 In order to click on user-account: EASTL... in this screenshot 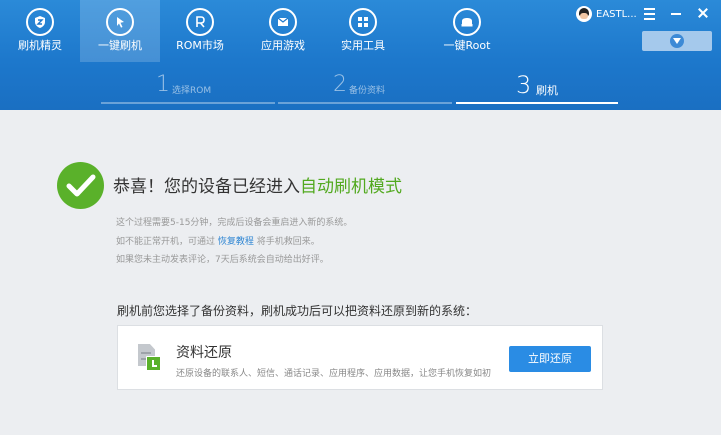, I will do `click(606, 14)`.